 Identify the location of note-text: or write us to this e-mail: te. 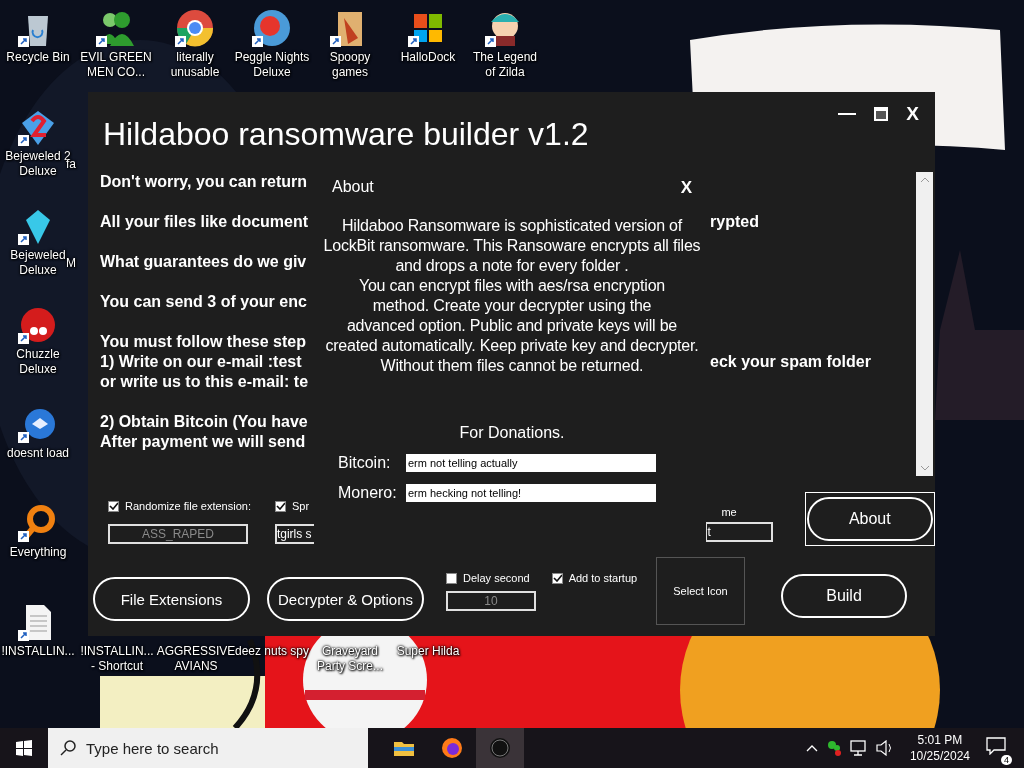
(205, 382).